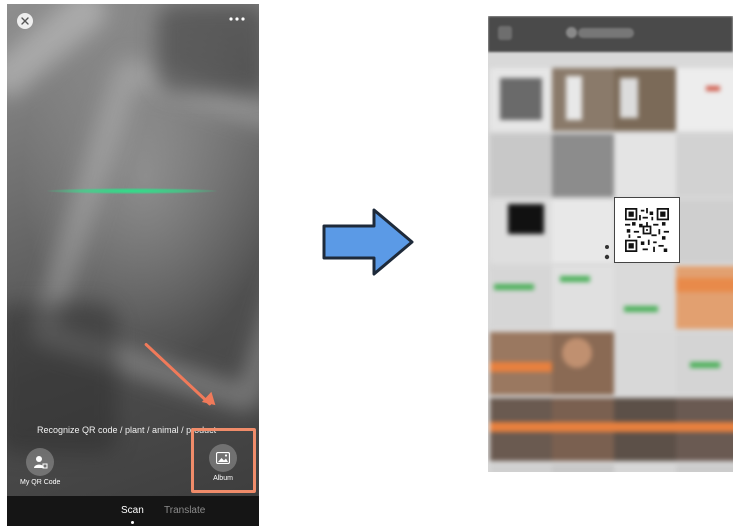 The image size is (733, 527). I want to click on scan-line, so click(132, 191).